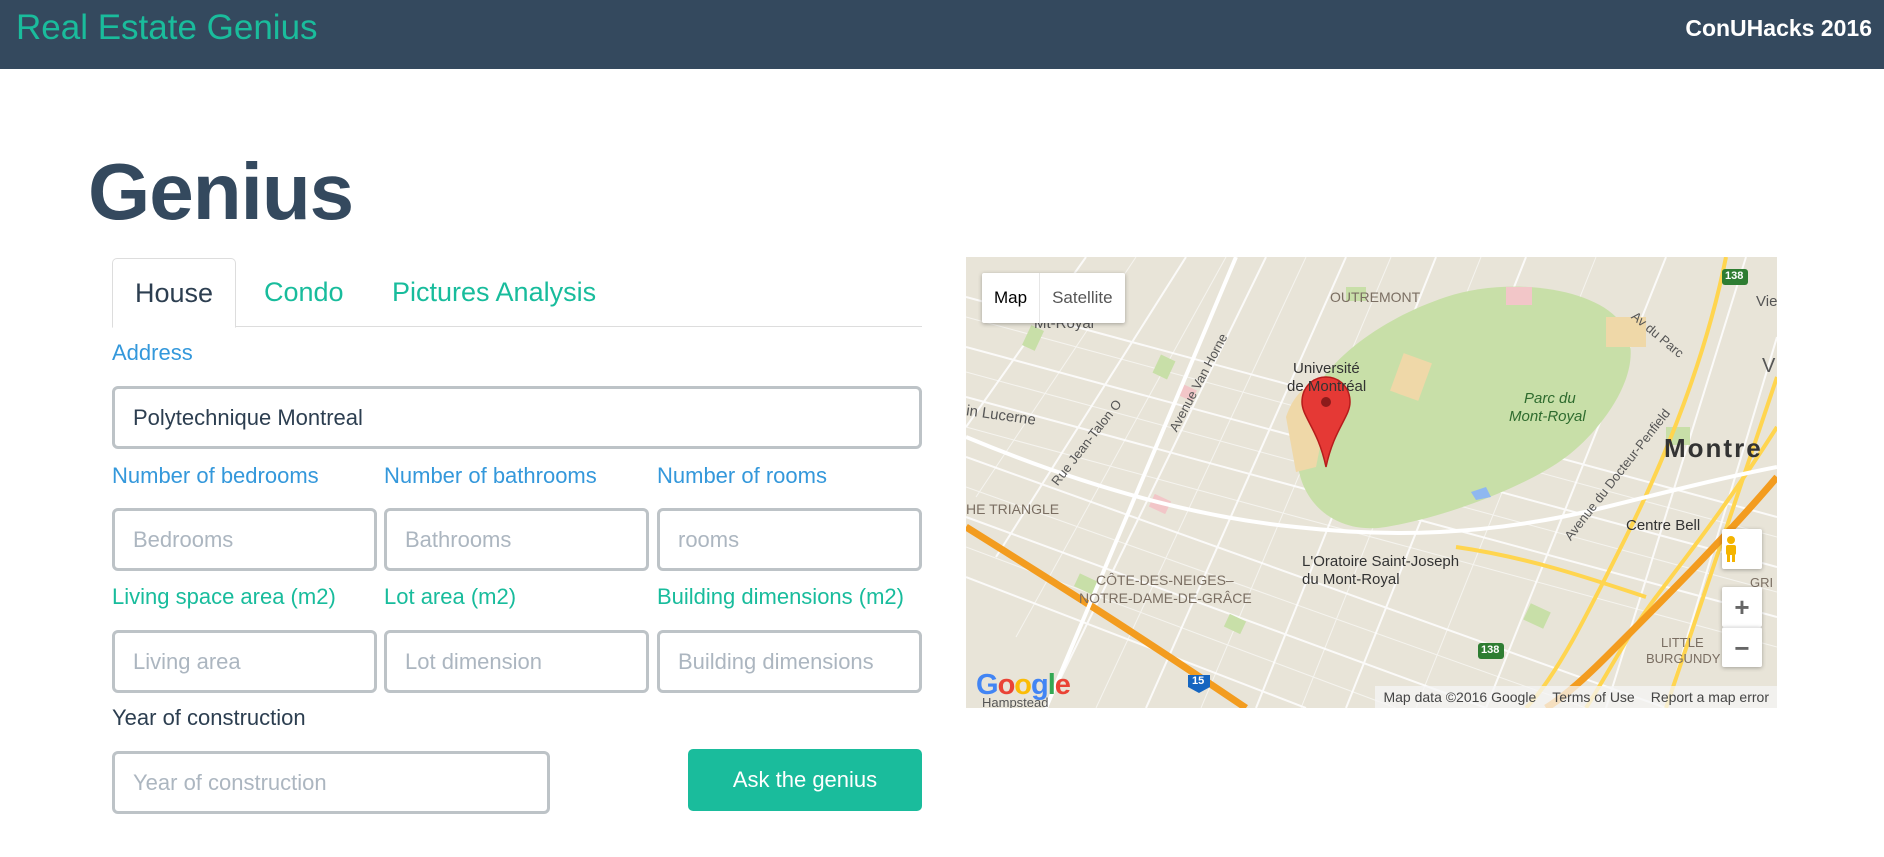 This screenshot has height=857, width=1884. Describe the element at coordinates (1165, 580) in the screenshot. I see `map-label-cote-des-neiges: CÔTE-DES-NEIGES–` at that location.